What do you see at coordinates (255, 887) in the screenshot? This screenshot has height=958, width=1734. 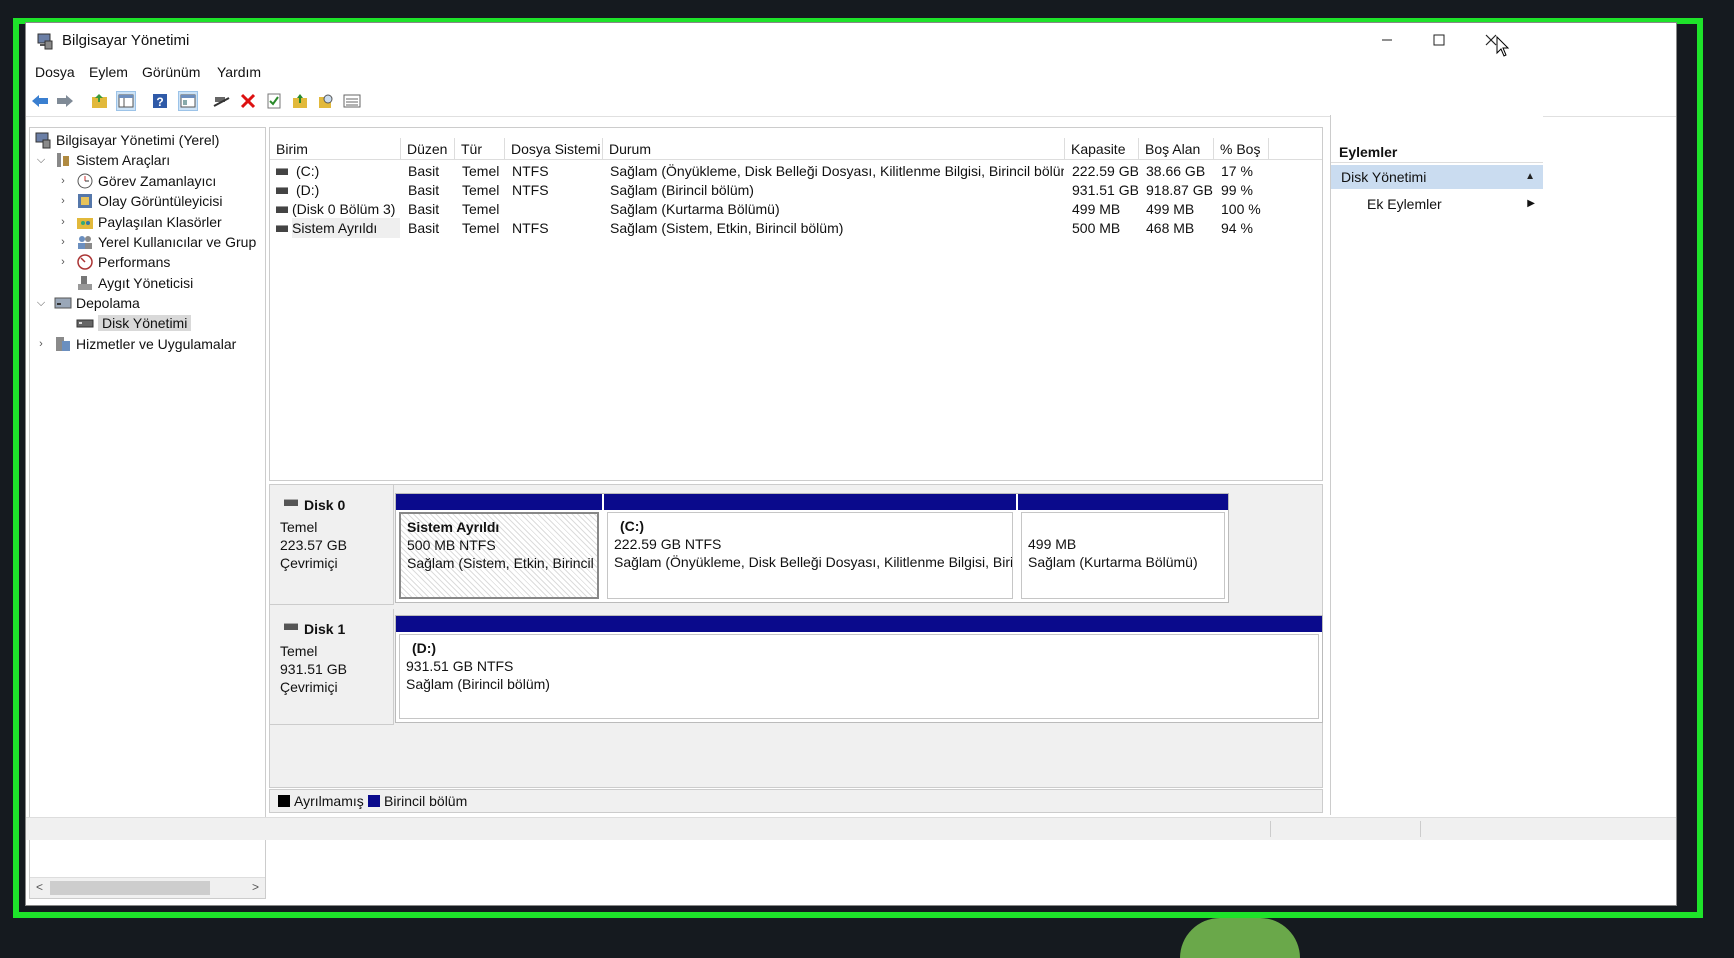 I see `scroll-right-icon: >` at bounding box center [255, 887].